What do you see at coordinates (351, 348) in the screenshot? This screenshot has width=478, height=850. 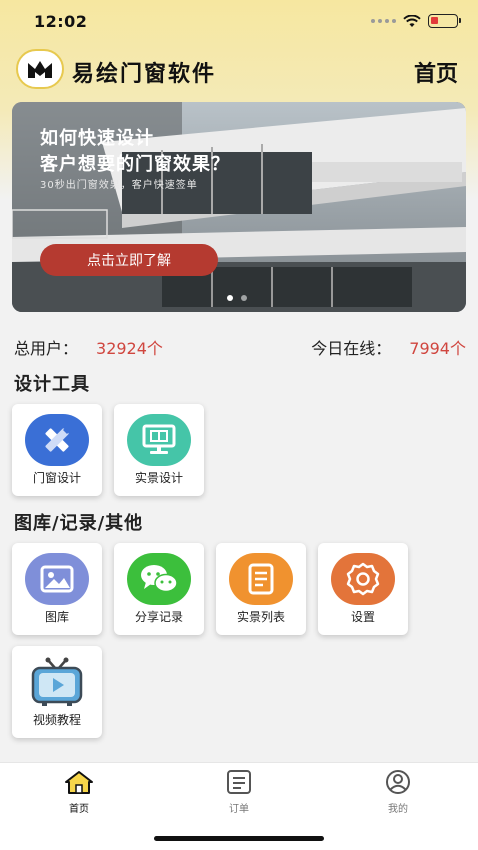 I see `online-today-label: 今日在线：` at bounding box center [351, 348].